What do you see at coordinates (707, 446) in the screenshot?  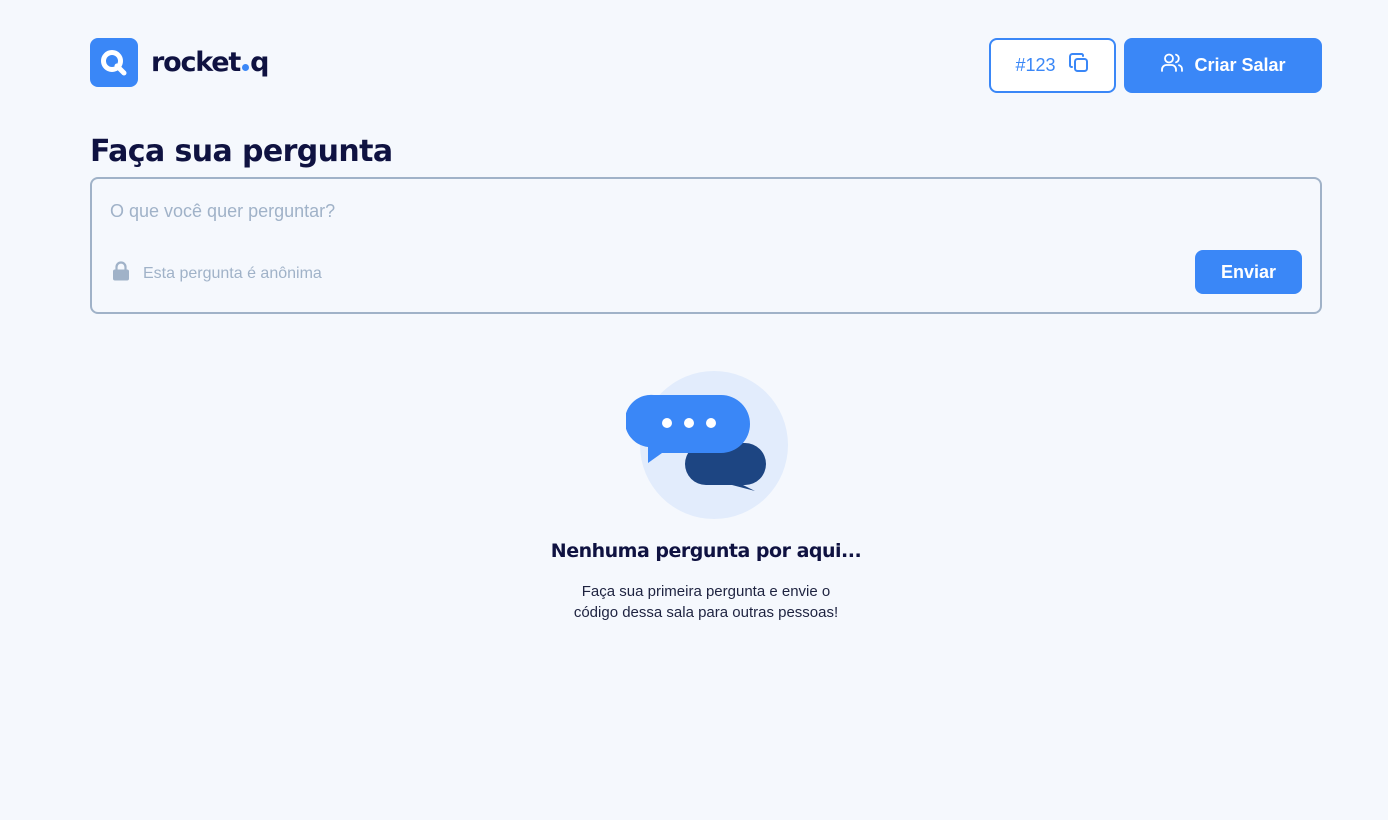 I see `chat-bubbles-icon` at bounding box center [707, 446].